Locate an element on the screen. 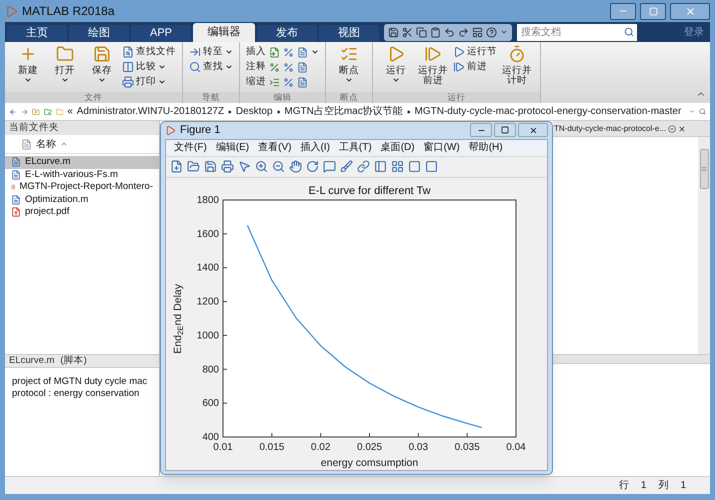  path-segment: MGTN占空比mac协议节能 is located at coordinates (343, 111).